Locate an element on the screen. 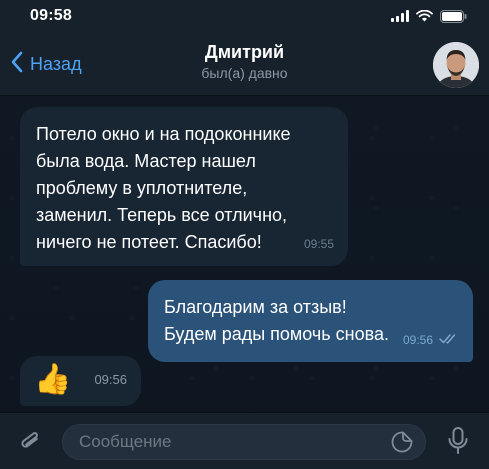 The width and height of the screenshot is (489, 469). back-label: Назад is located at coordinates (56, 63).